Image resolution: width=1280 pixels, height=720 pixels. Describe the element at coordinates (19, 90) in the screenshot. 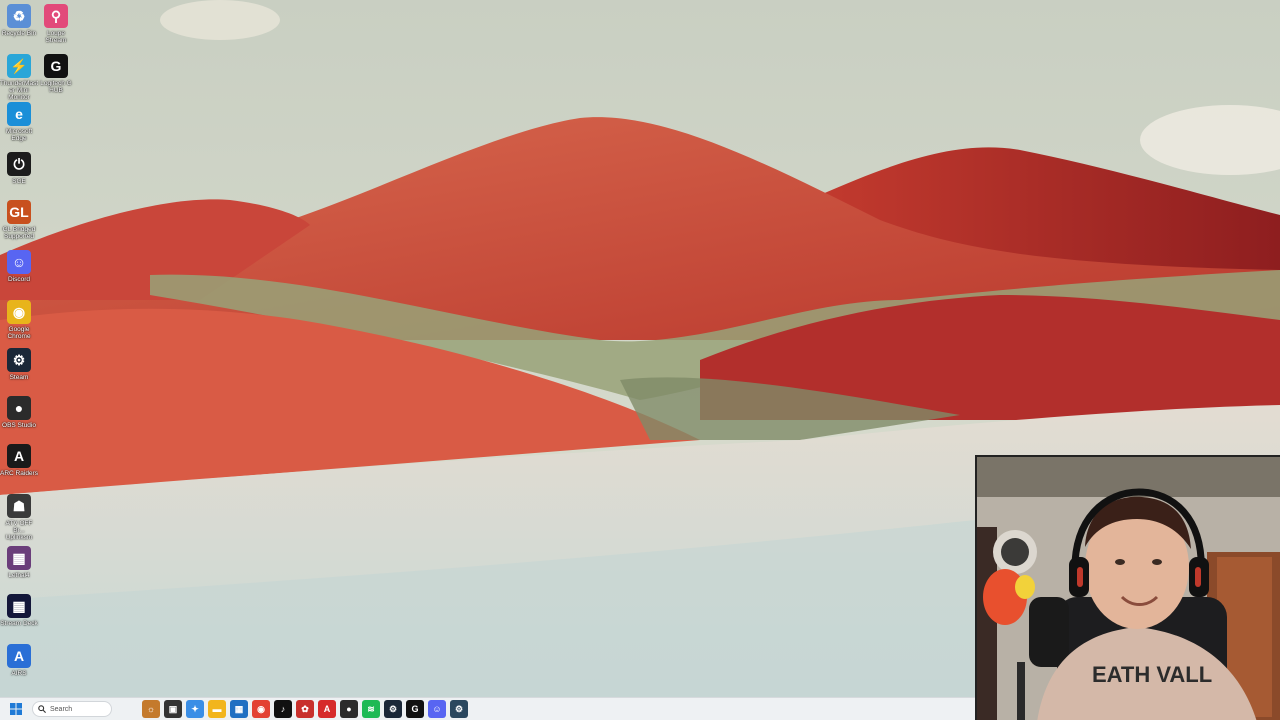

I see `desktop-shortcut-label: ThunderMaster Mini Monitor` at that location.